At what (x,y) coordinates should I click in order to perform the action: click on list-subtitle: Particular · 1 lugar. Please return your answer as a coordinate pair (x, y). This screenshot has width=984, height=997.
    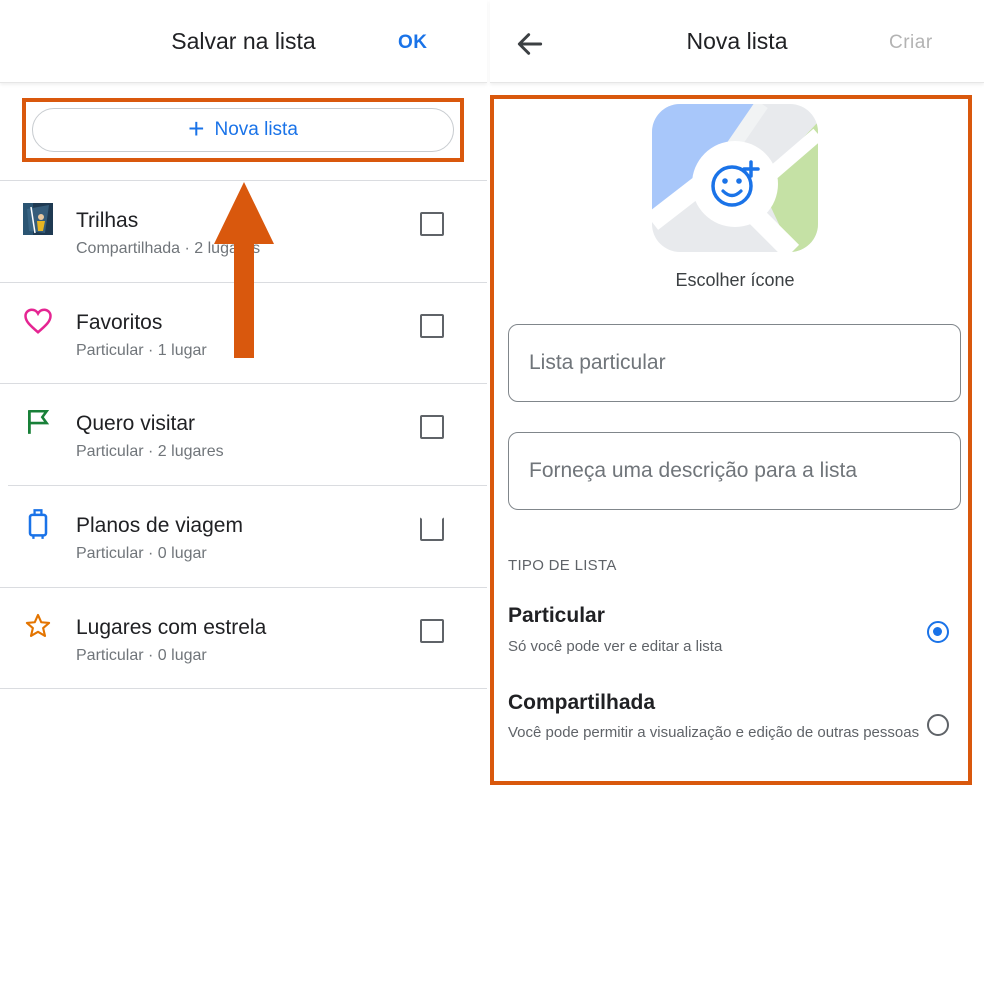
    Looking at the image, I should click on (141, 350).